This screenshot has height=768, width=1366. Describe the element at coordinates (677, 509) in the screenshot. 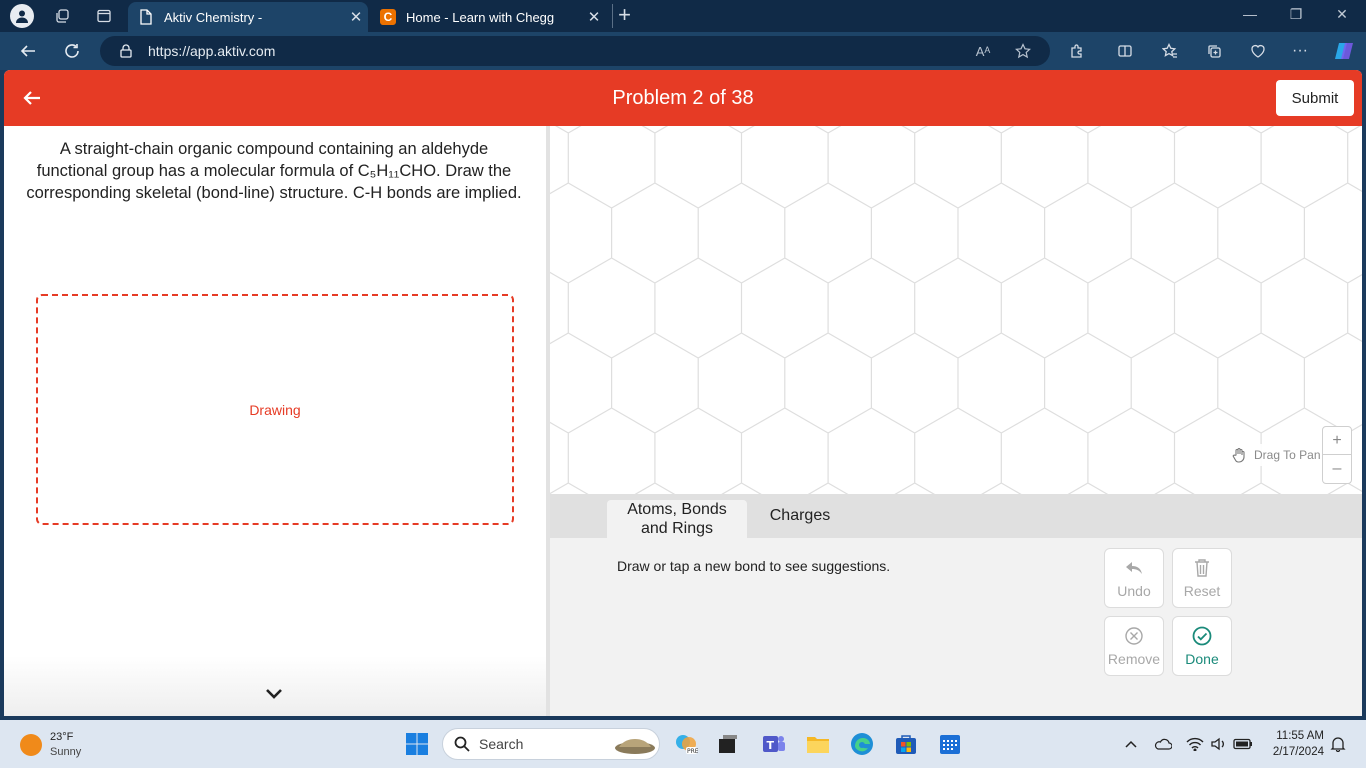

I see `tab-label: Atoms, Bonds` at that location.